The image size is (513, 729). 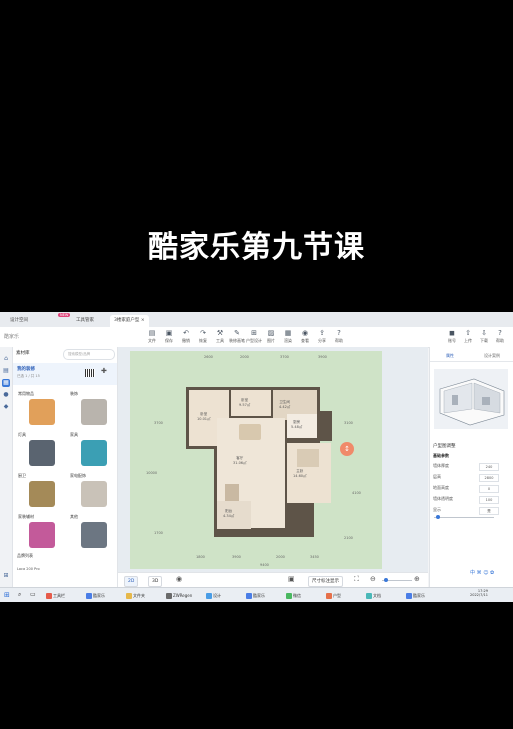 What do you see at coordinates (251, 403) in the screenshot?
I see `room-bedroom-2: 卧室 9.57㎡` at bounding box center [251, 403].